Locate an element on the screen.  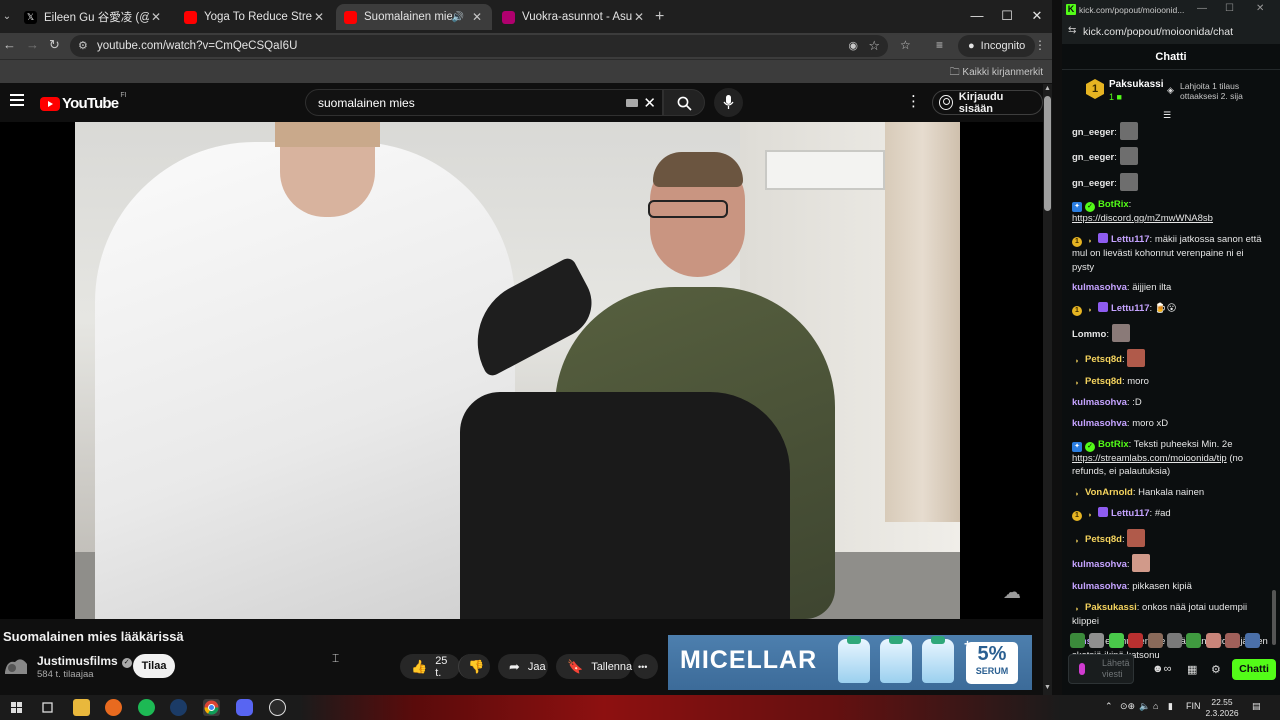
tracking-protection-icon: ◉ is located at coordinates (853, 45).